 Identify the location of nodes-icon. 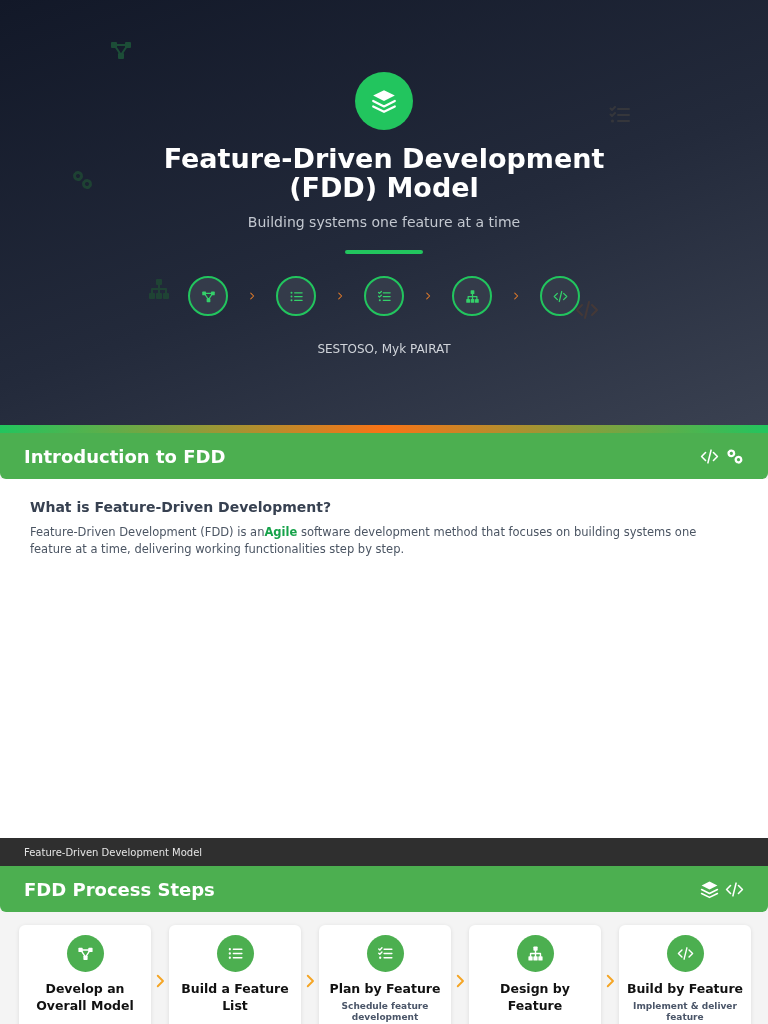
(85, 953).